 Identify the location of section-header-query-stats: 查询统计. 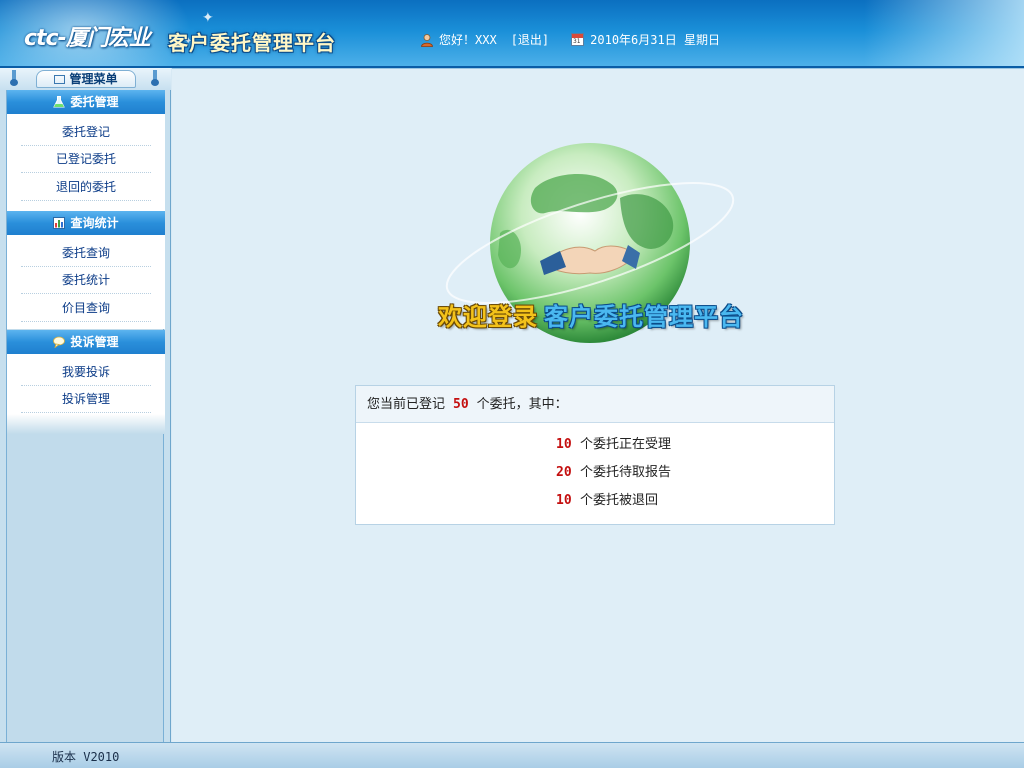
(86, 223).